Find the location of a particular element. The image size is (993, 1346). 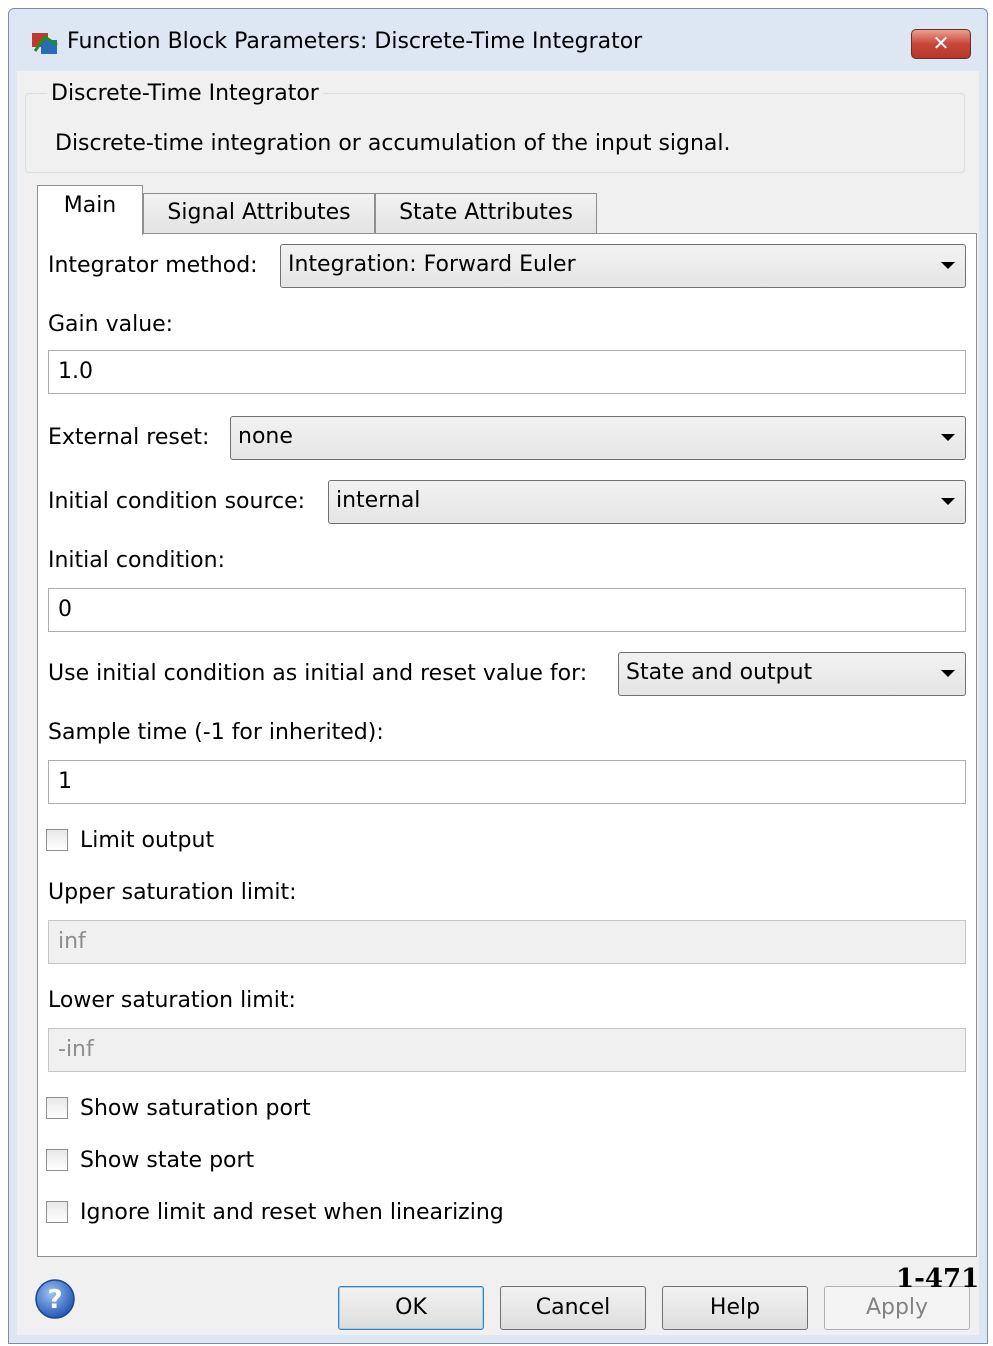

sample-time-label: Sample time (-1 for inherited): is located at coordinates (216, 732).